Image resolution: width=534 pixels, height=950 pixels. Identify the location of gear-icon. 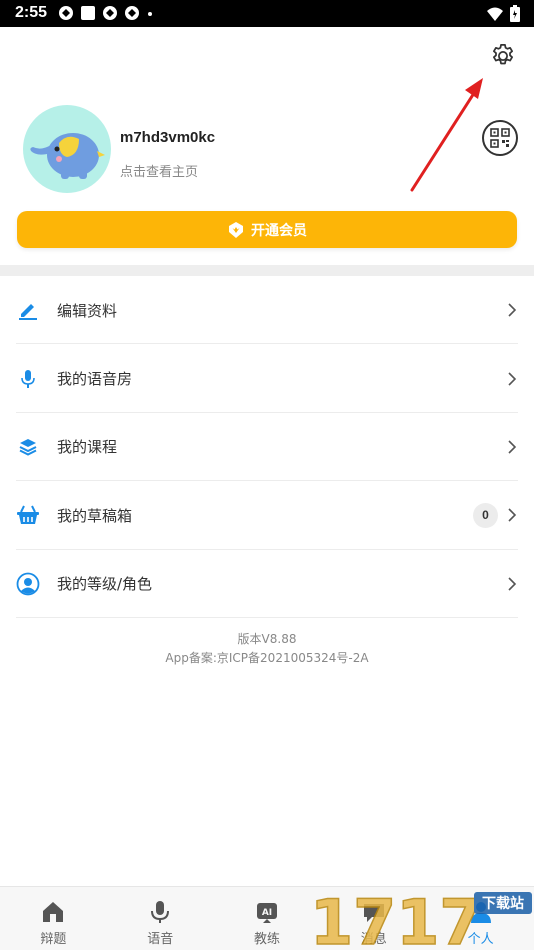
(503, 54).